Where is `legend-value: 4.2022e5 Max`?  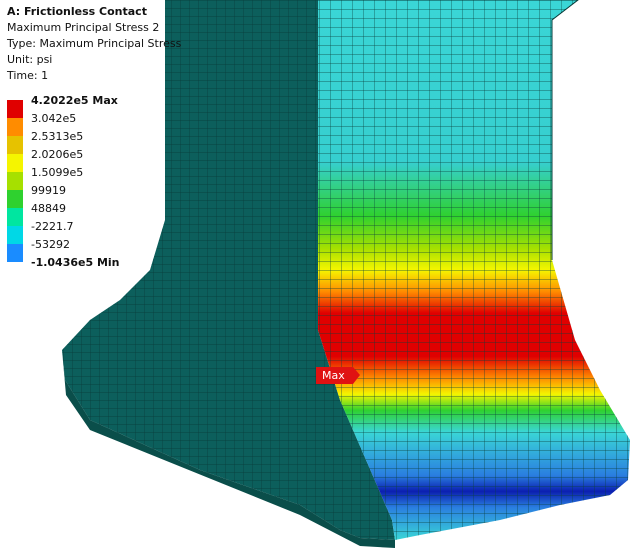 legend-value: 4.2022e5 Max is located at coordinates (74, 100).